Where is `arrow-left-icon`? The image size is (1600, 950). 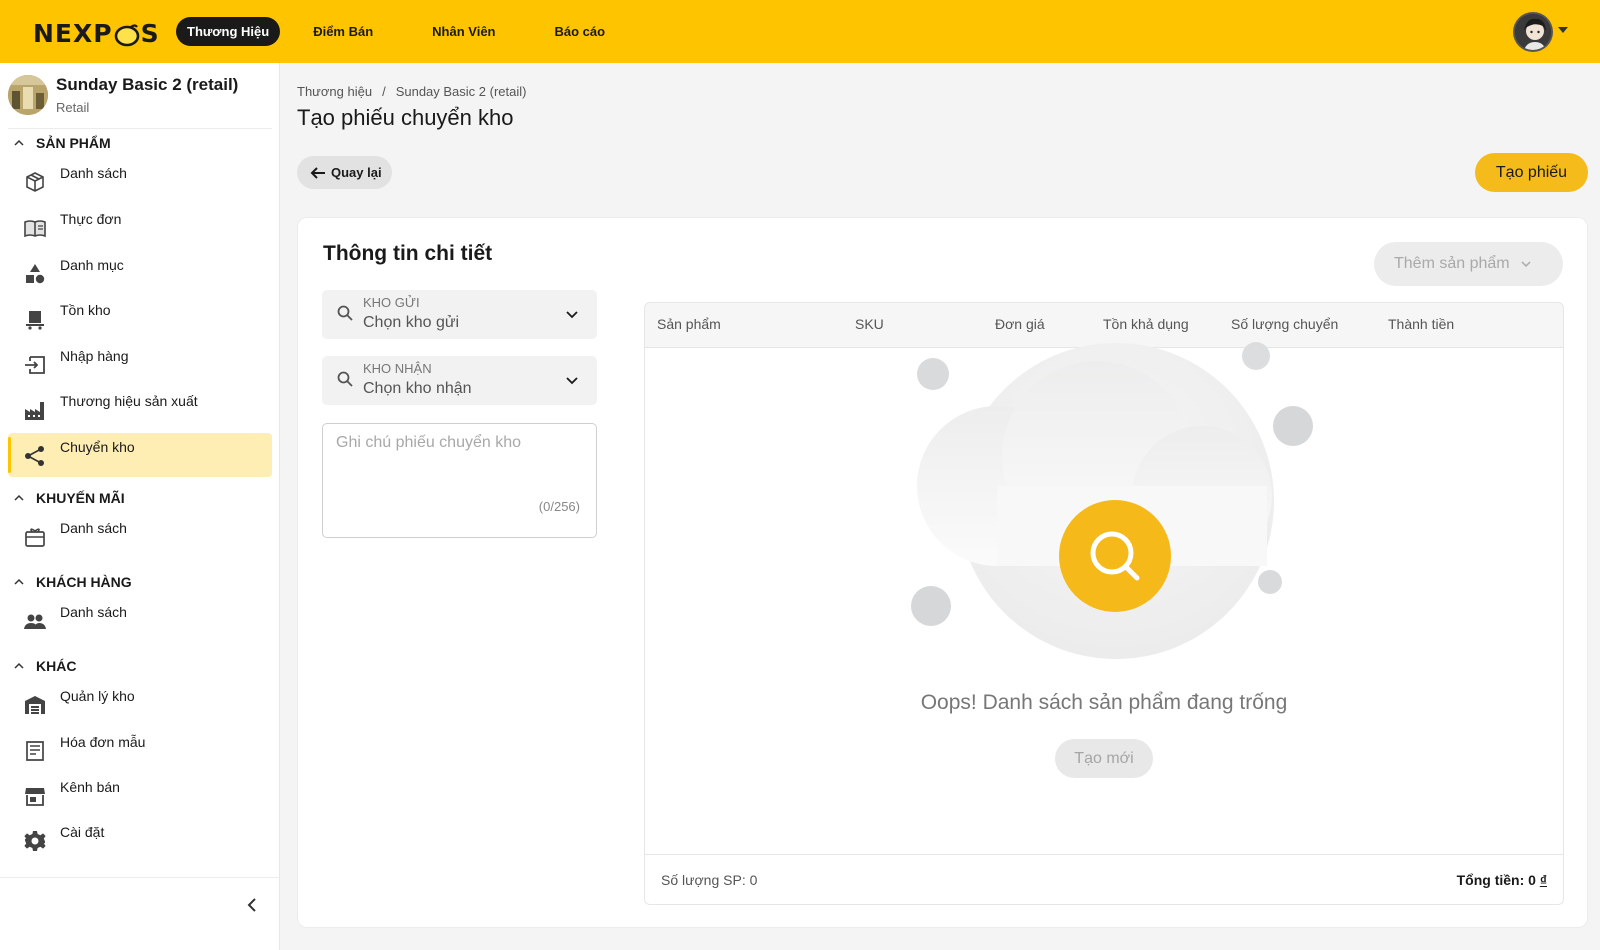 arrow-left-icon is located at coordinates (317, 172).